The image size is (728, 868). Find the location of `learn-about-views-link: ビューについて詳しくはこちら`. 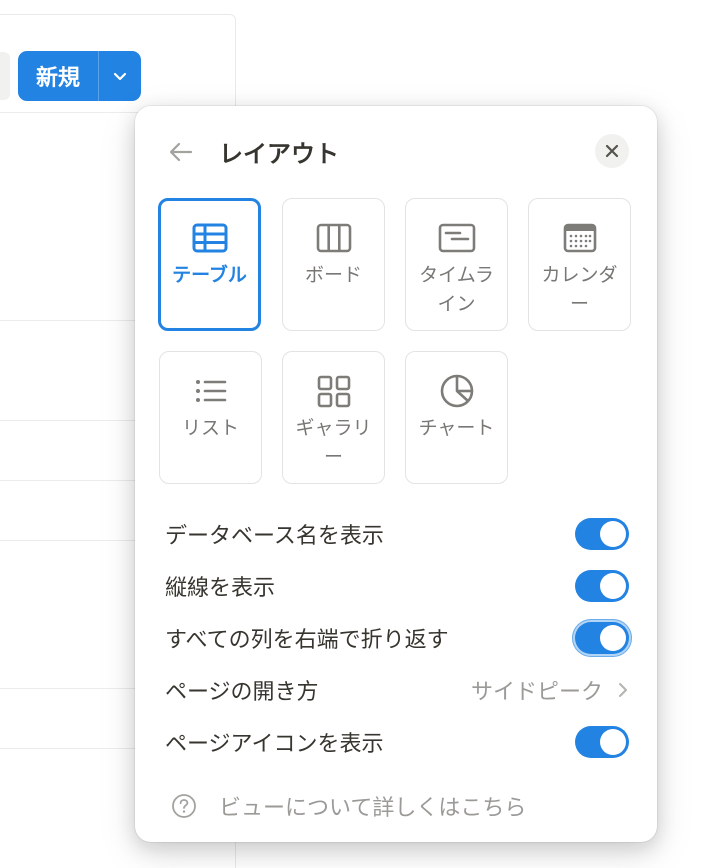

learn-about-views-link: ビューについて詳しくはこちら is located at coordinates (348, 806).